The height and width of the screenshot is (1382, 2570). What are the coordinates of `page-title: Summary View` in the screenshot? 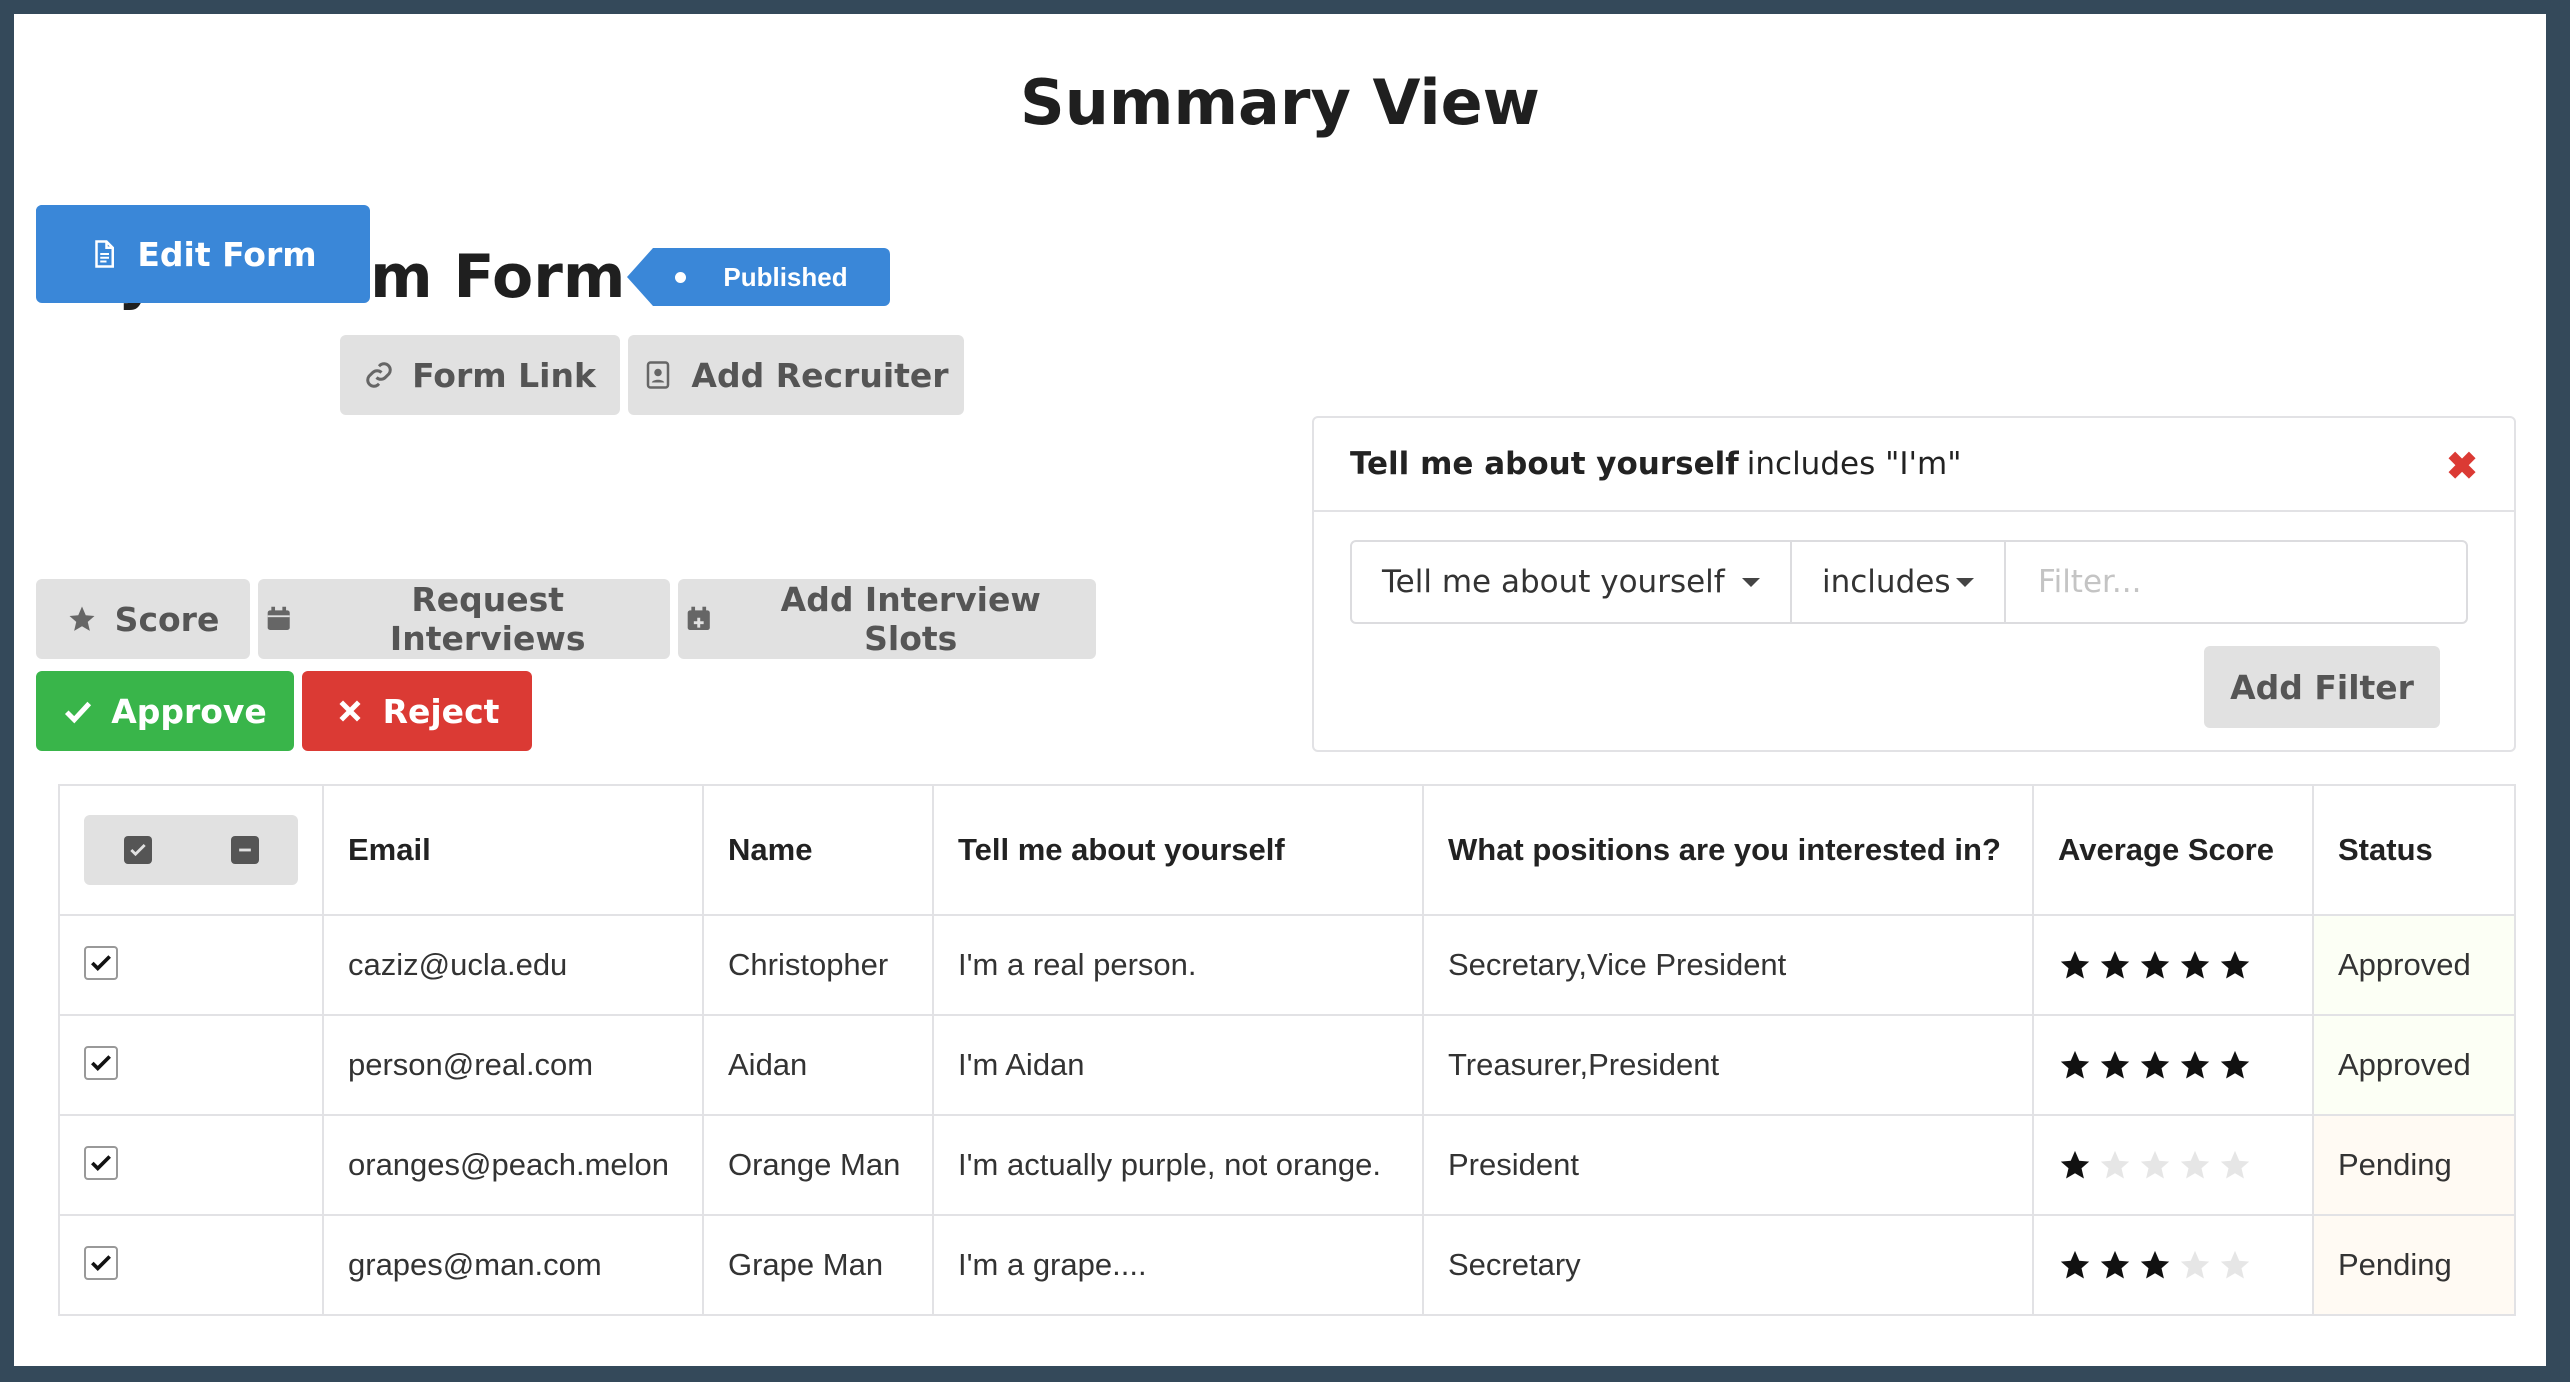 It's located at (1280, 102).